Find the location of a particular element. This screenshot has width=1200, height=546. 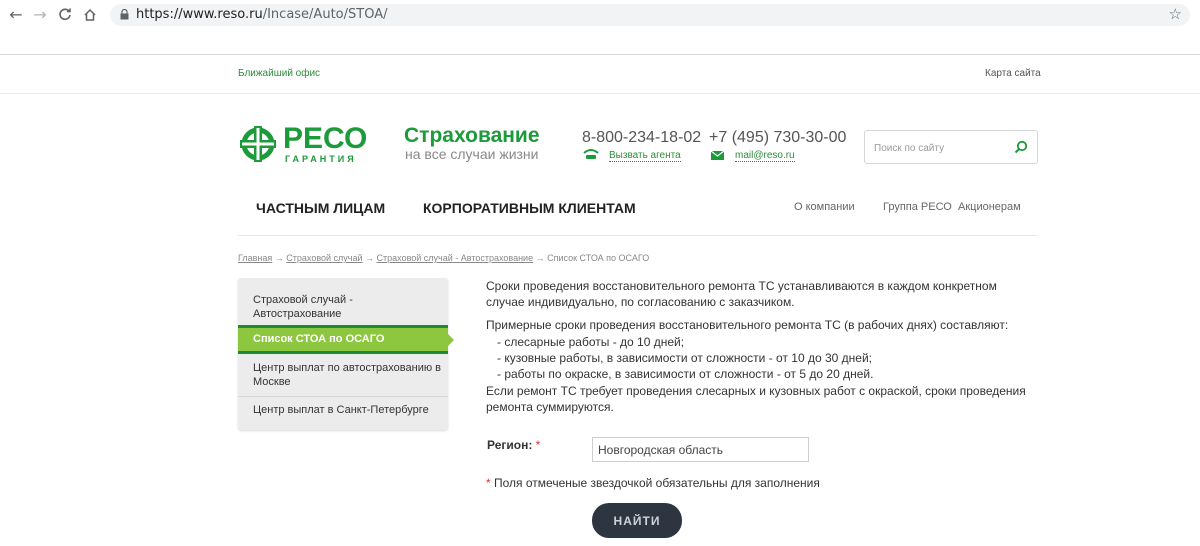

top-links-bar: Ближайший офис Карта сайта is located at coordinates (600, 75).